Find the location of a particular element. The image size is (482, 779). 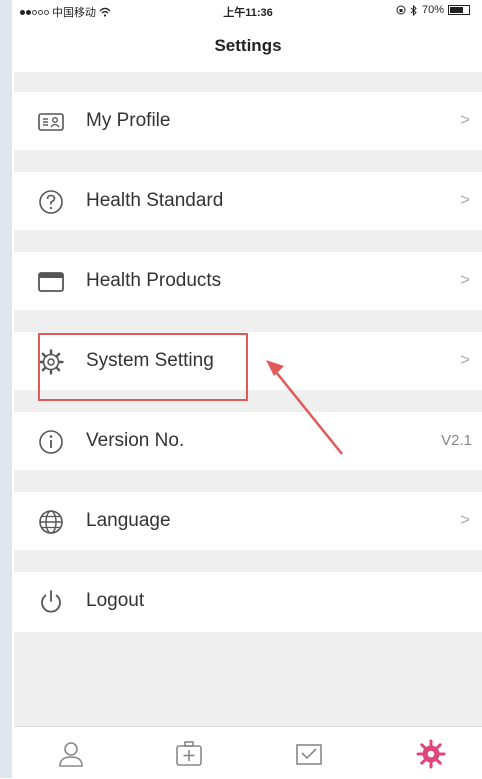

globe-icon is located at coordinates (51, 522).